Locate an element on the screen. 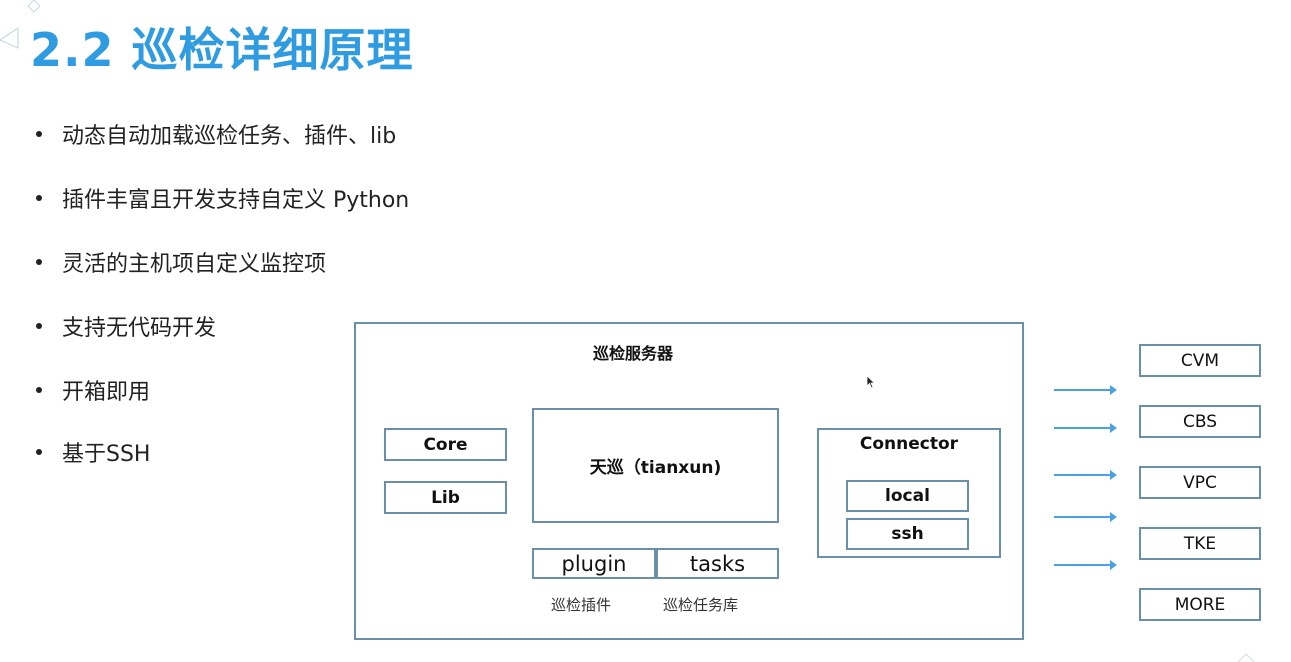 The height and width of the screenshot is (662, 1291). bullet-item: 插件丰富且开发支持自定义 Python is located at coordinates (222, 198).